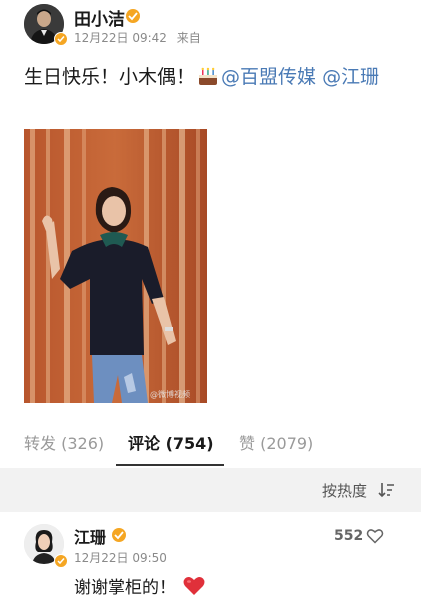 This screenshot has width=421, height=607. I want to click on comment-text: 谢谢掌柜的！, so click(140, 585).